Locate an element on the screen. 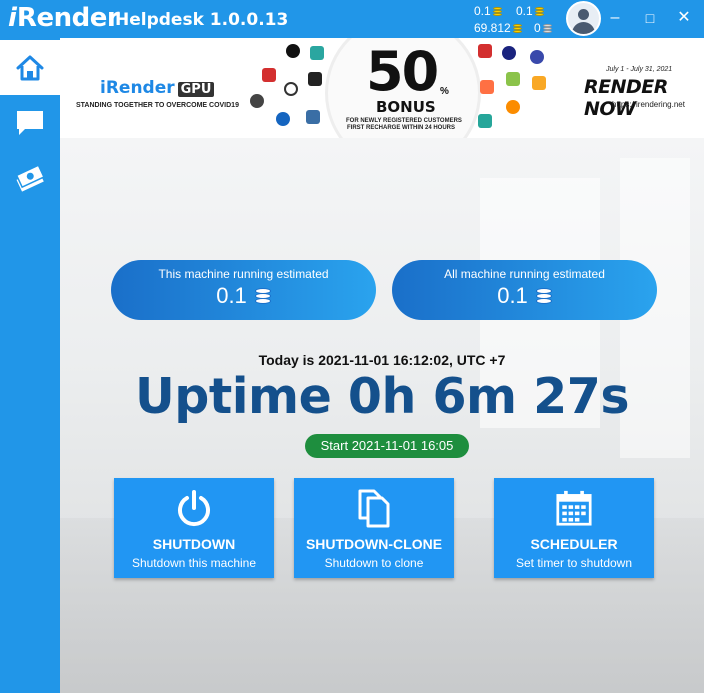  close-button: ✕ is located at coordinates (684, 18).